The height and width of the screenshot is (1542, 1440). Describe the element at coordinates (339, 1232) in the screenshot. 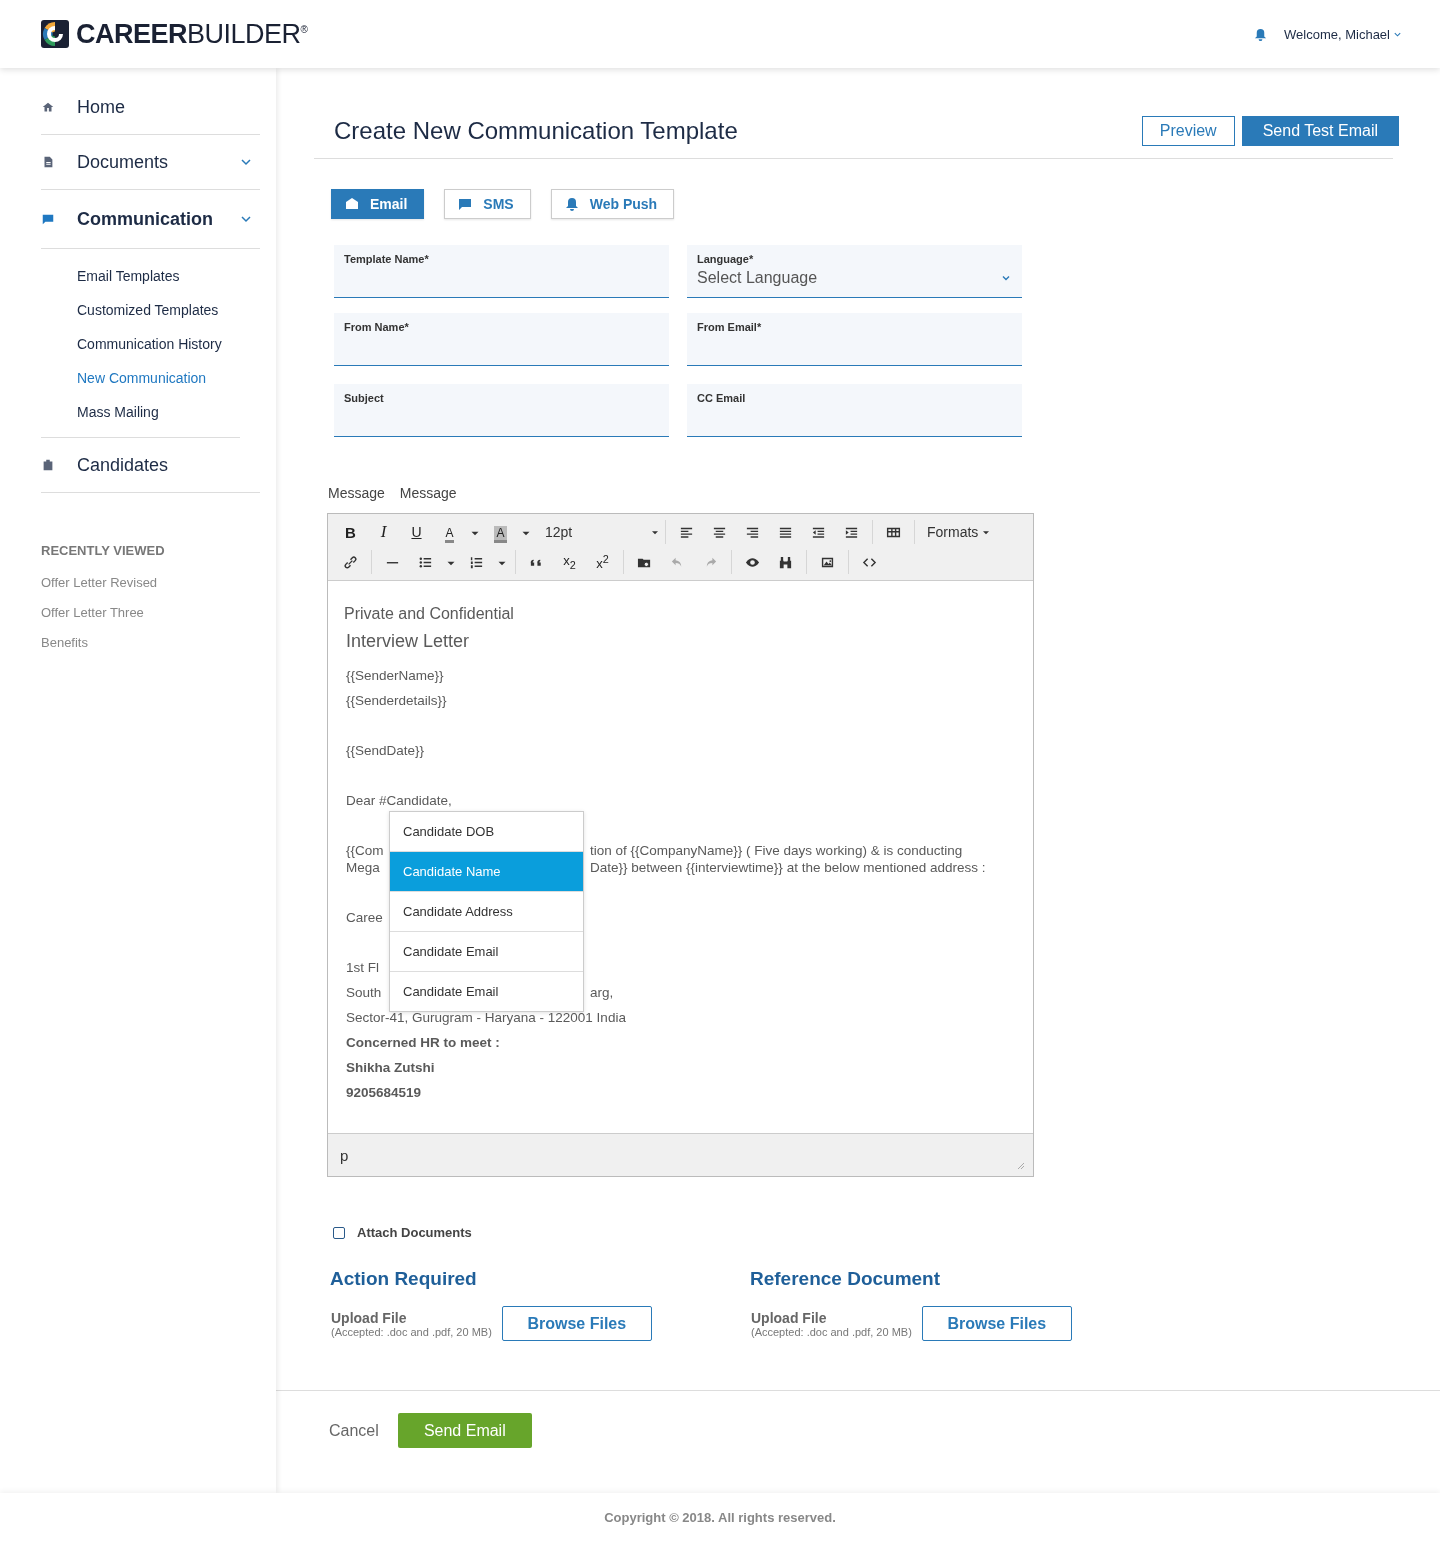

I see `checkbox` at that location.